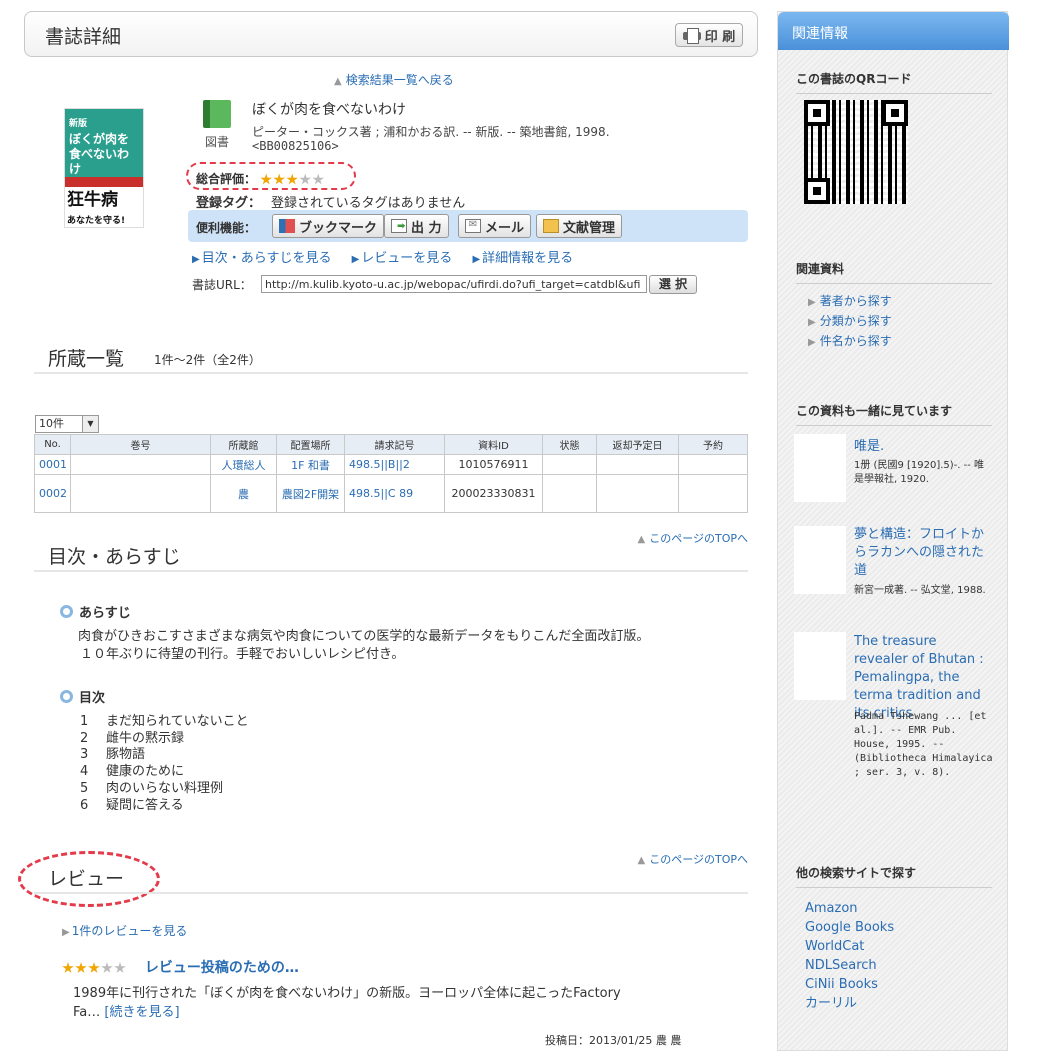 Image resolution: width=1048 pixels, height=1051 pixels. What do you see at coordinates (709, 35) in the screenshot?
I see `print-button: 印 刷` at bounding box center [709, 35].